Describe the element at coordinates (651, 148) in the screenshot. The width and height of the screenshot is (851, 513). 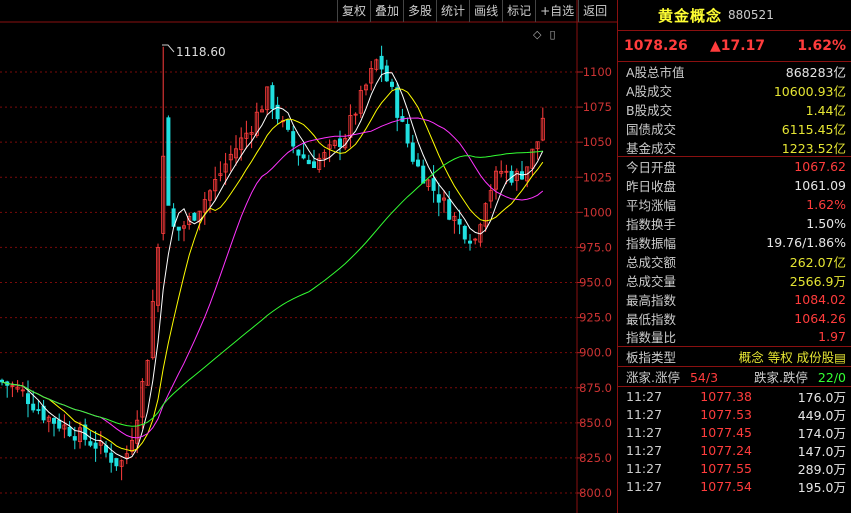
I see `stat-label: 基金成交` at that location.